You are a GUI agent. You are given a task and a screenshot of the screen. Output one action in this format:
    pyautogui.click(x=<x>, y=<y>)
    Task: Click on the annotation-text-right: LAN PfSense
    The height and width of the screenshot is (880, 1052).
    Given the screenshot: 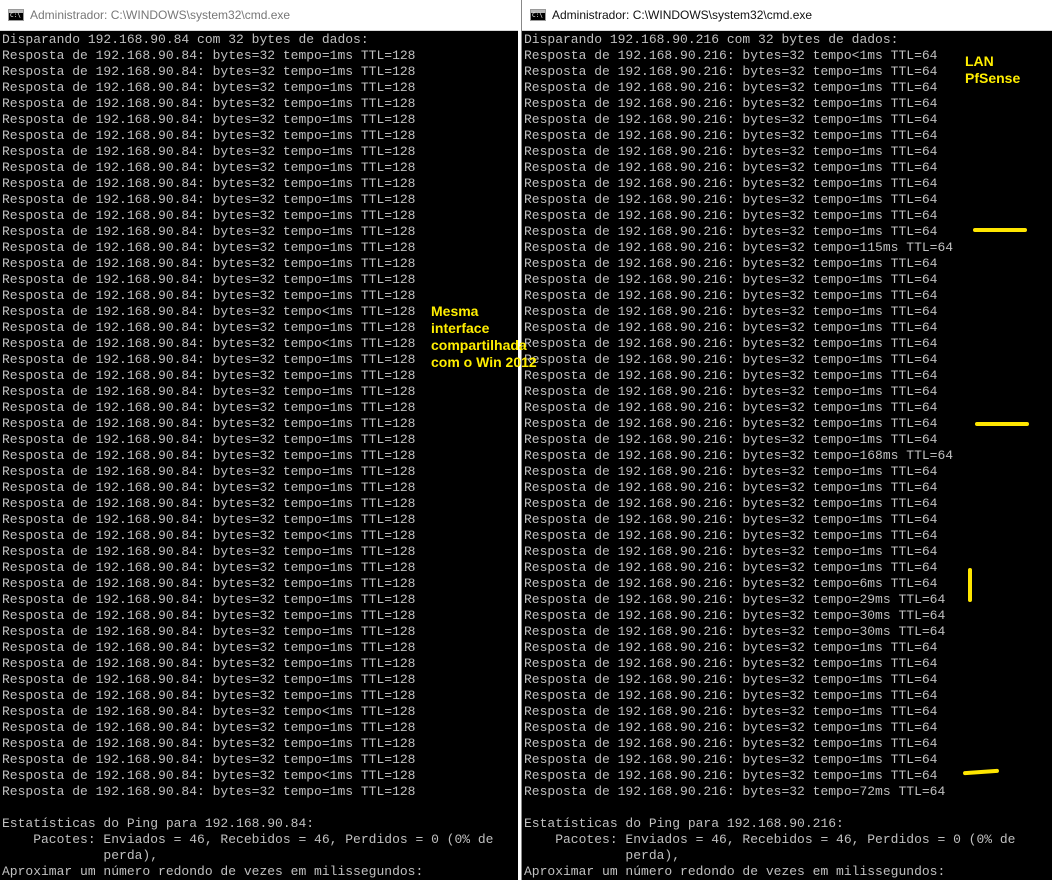 What is the action you would take?
    pyautogui.click(x=993, y=69)
    